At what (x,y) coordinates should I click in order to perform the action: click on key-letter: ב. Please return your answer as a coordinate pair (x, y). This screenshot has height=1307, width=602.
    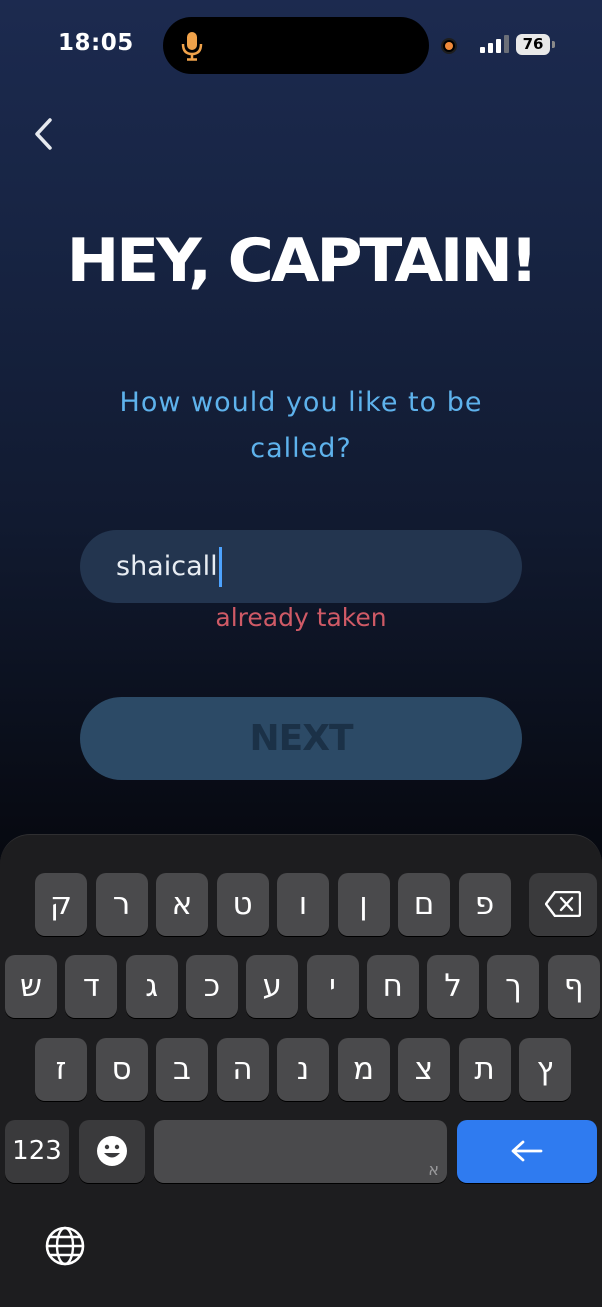
    Looking at the image, I should click on (182, 1069).